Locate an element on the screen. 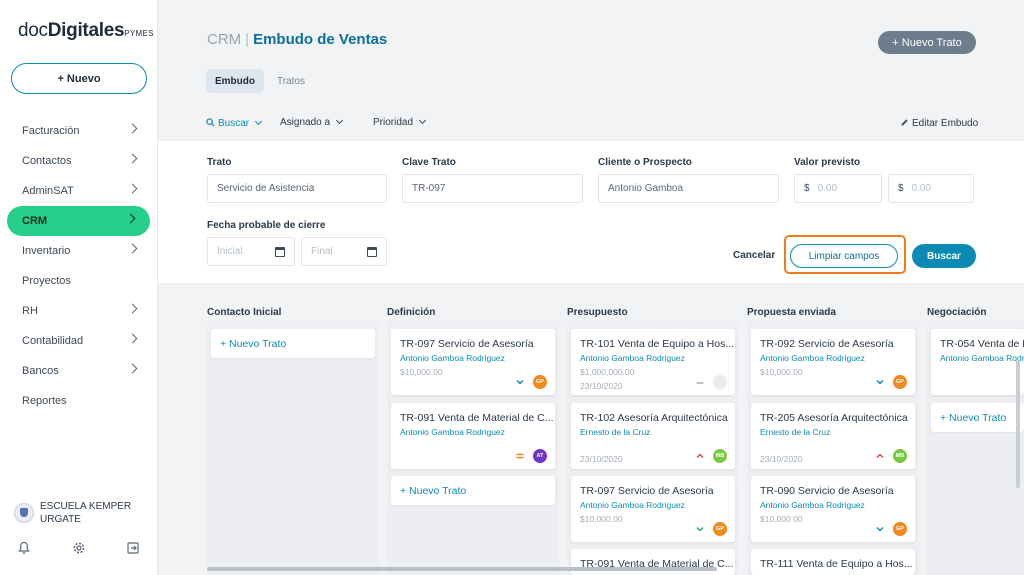 This screenshot has height=575, width=1024. sidebar-item-label: Bancos is located at coordinates (40, 371).